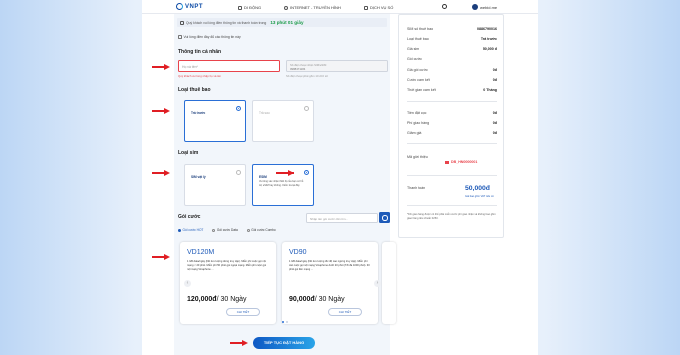 This screenshot has height=355, width=680. I want to click on summary-label: Phí giao hàng, so click(418, 123).